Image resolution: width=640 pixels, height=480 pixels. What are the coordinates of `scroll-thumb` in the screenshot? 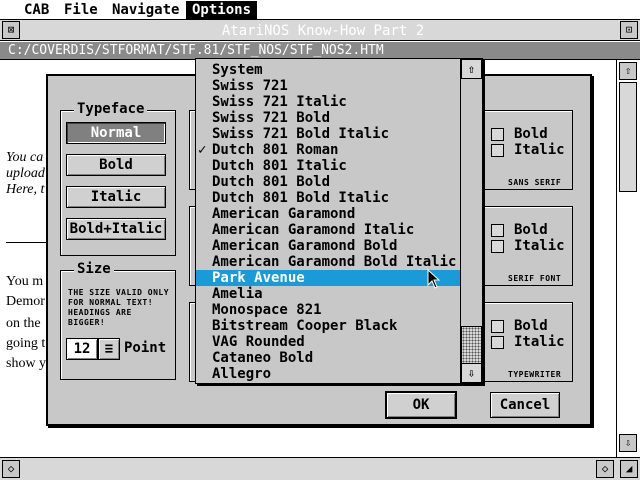 It's located at (628, 137).